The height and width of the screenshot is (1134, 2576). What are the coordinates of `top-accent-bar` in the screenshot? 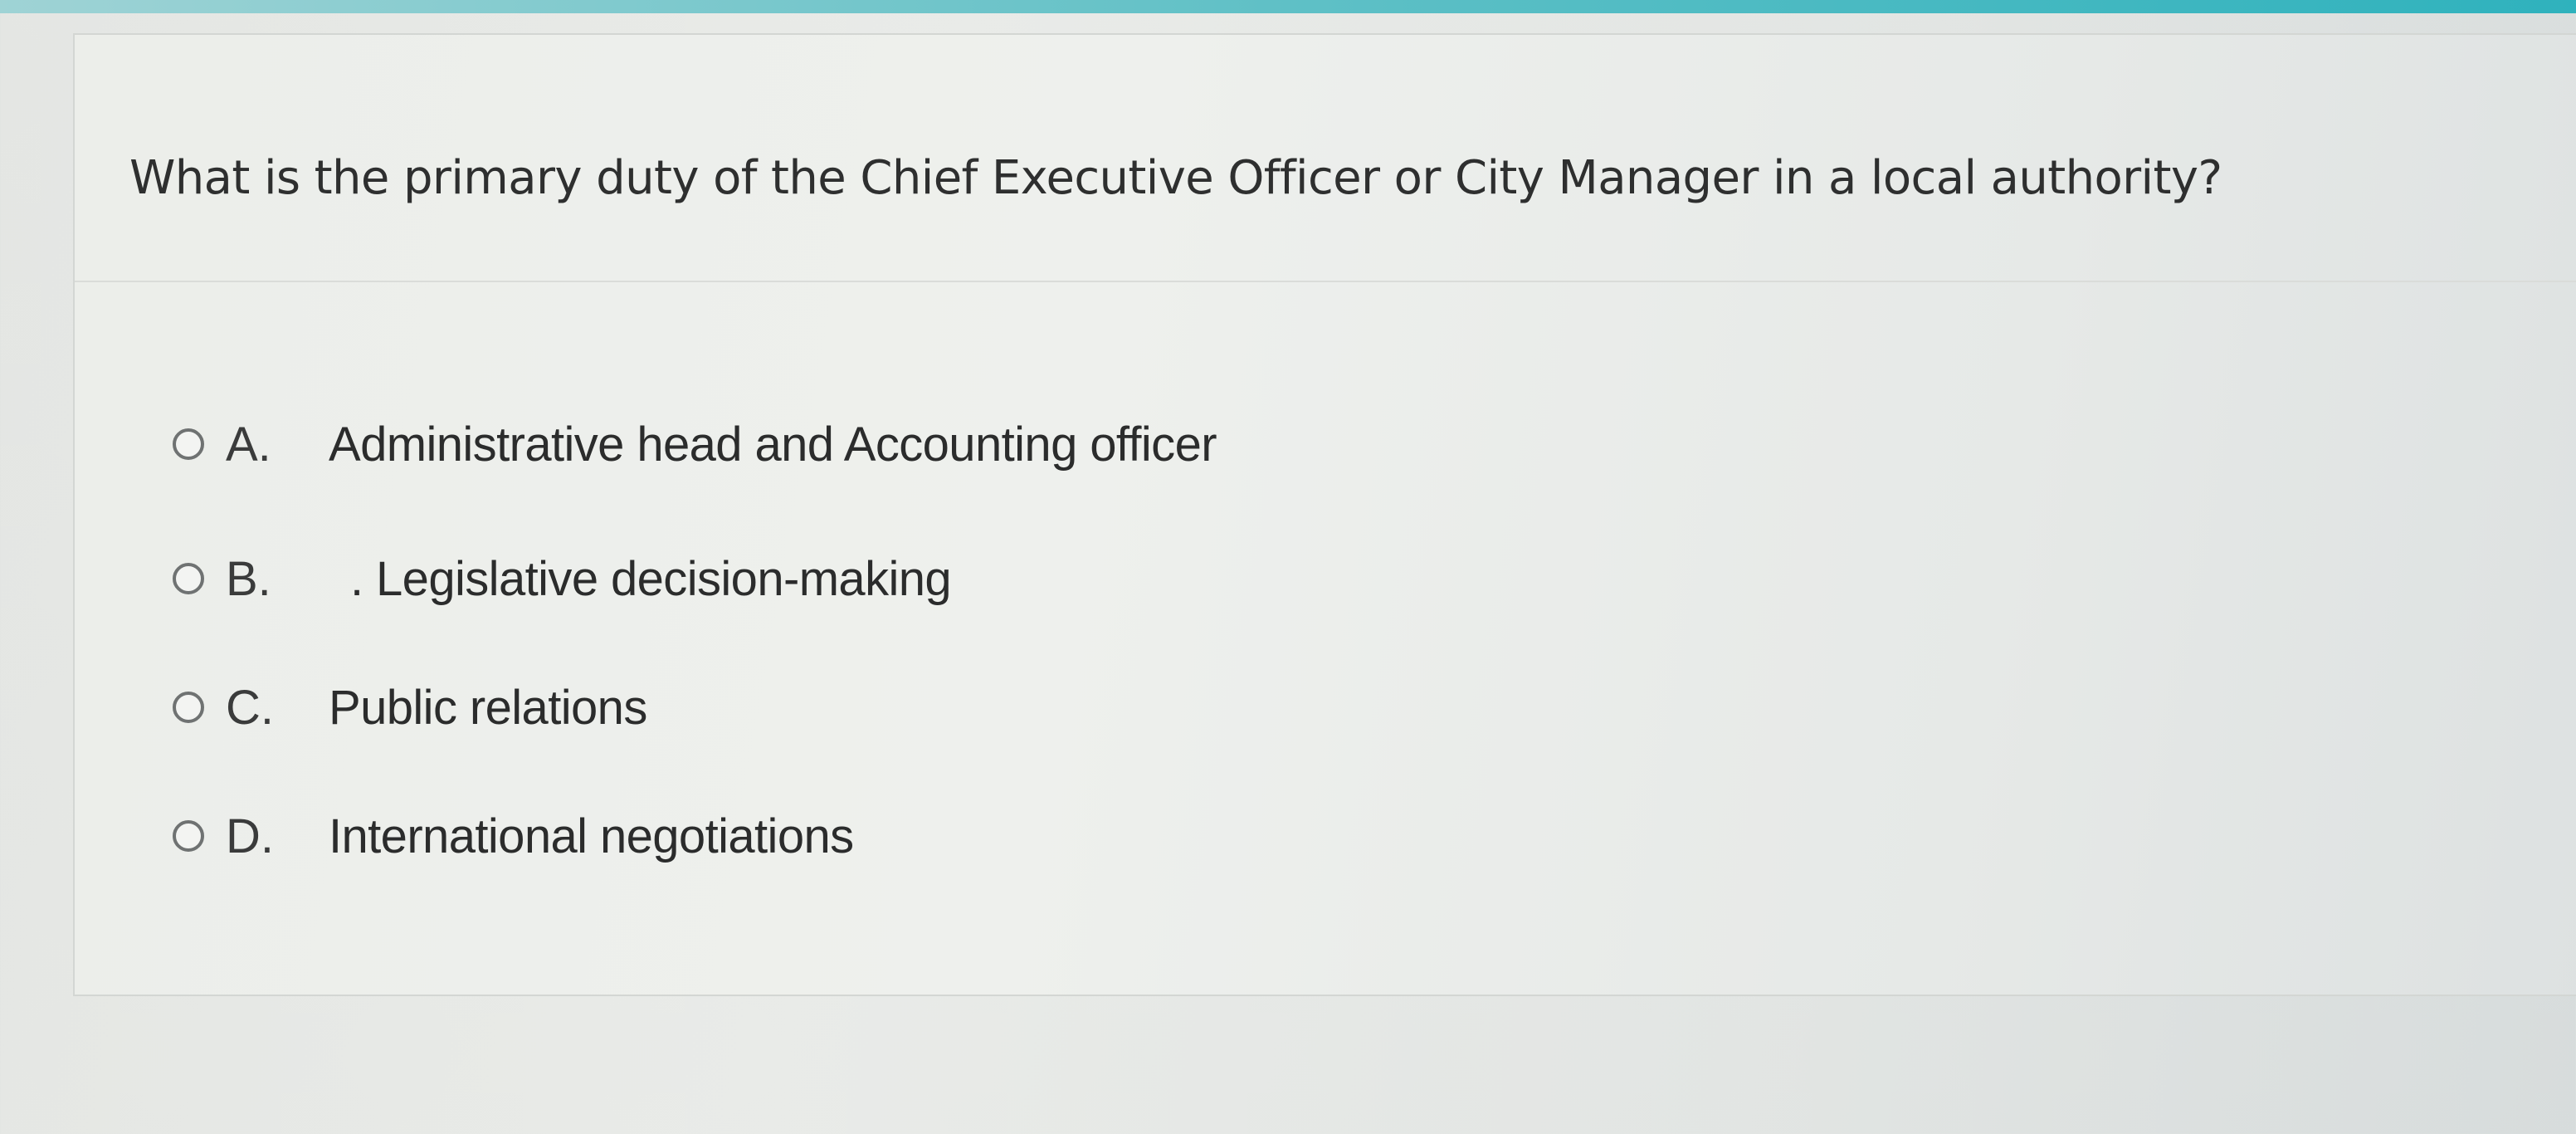 It's located at (1288, 6).